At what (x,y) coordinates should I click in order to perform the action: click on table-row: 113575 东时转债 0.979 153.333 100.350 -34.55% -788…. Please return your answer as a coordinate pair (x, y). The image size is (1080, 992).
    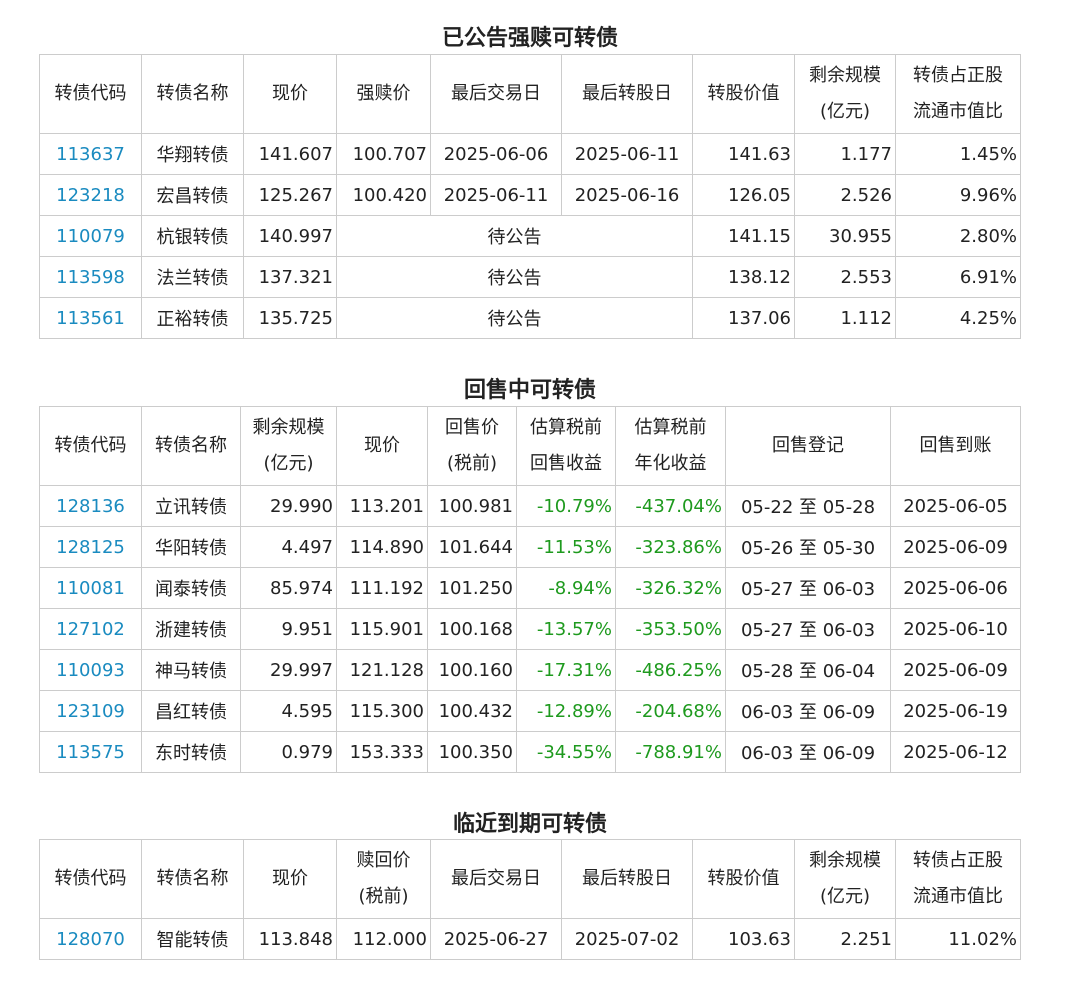
    Looking at the image, I should click on (530, 752).